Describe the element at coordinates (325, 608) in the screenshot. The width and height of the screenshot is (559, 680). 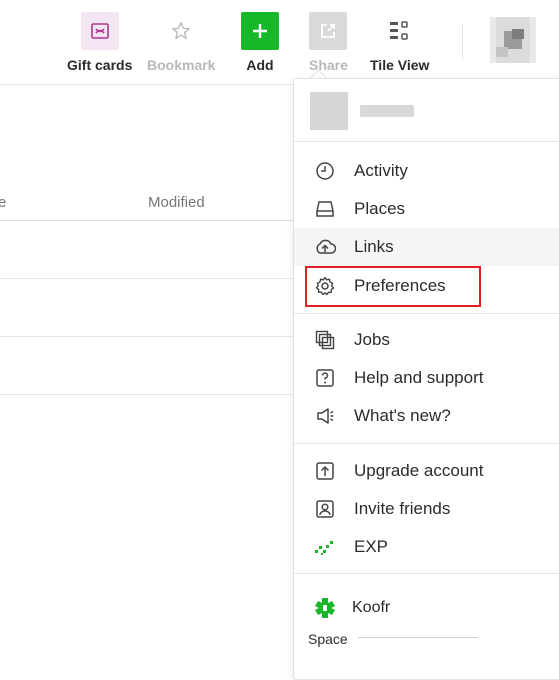
I see `koofr-logo-icon` at that location.